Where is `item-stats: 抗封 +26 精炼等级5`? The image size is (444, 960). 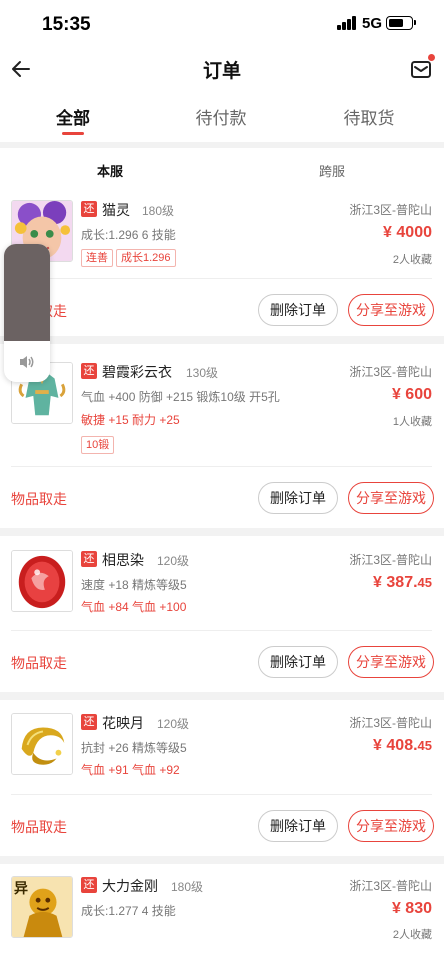
item-stats: 抗封 +26 精炼等级5 is located at coordinates (134, 748).